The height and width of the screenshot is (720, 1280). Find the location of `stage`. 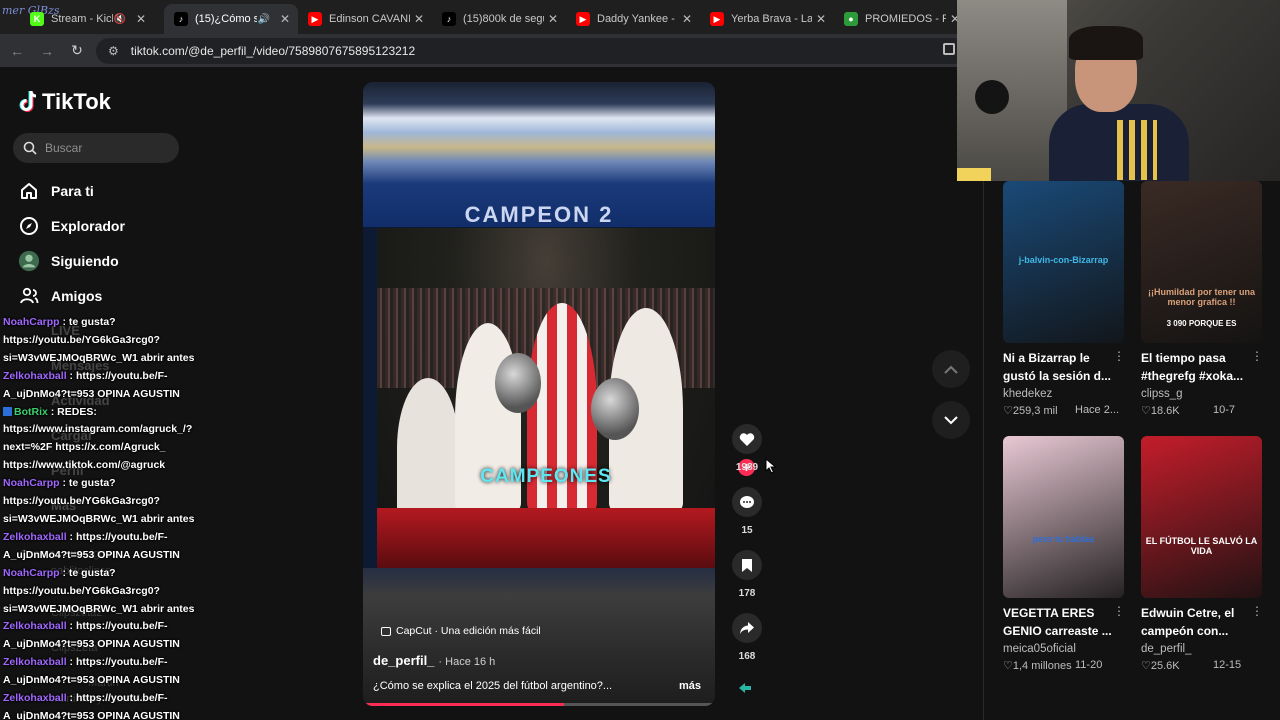

stage is located at coordinates (546, 538).